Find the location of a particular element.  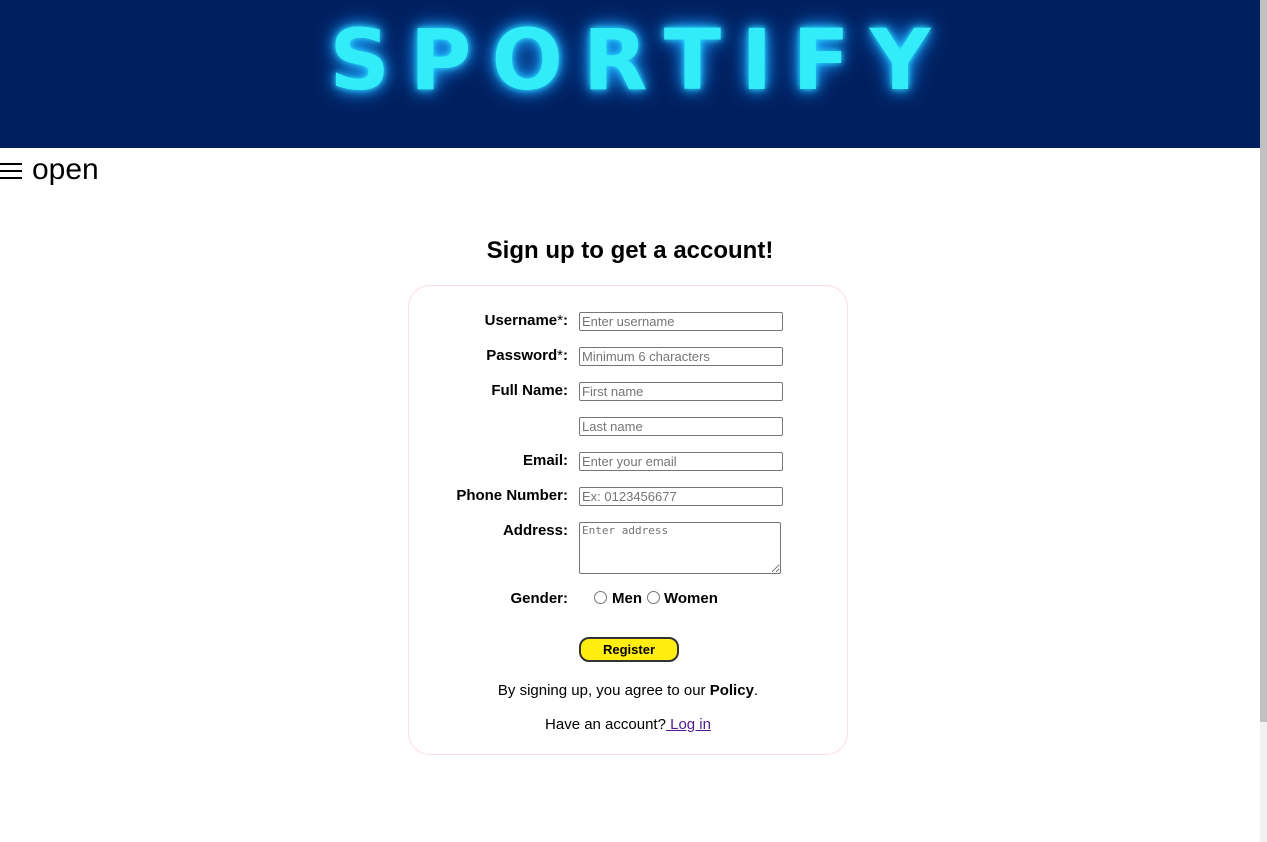

gender-women-label: Women is located at coordinates (691, 599).